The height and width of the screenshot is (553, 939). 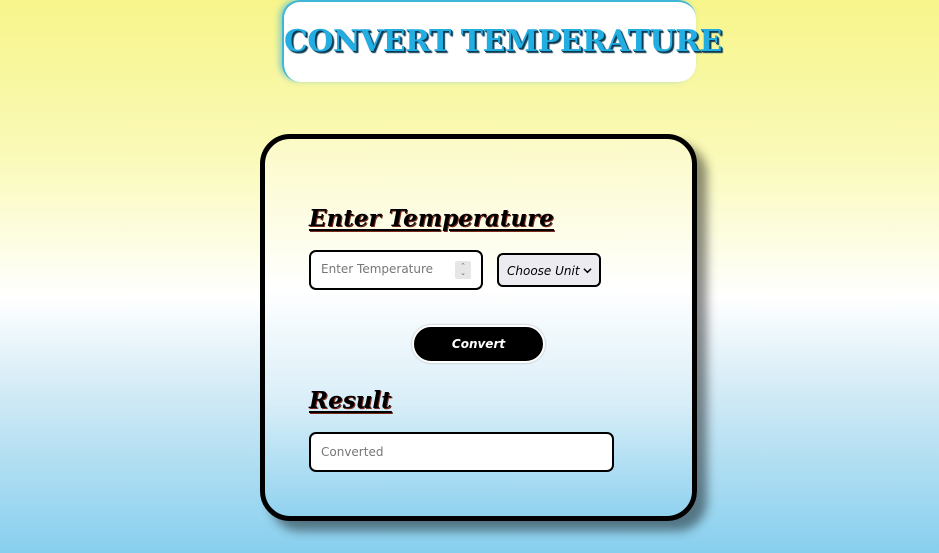 I want to click on convert-button: Convert, so click(x=478, y=344).